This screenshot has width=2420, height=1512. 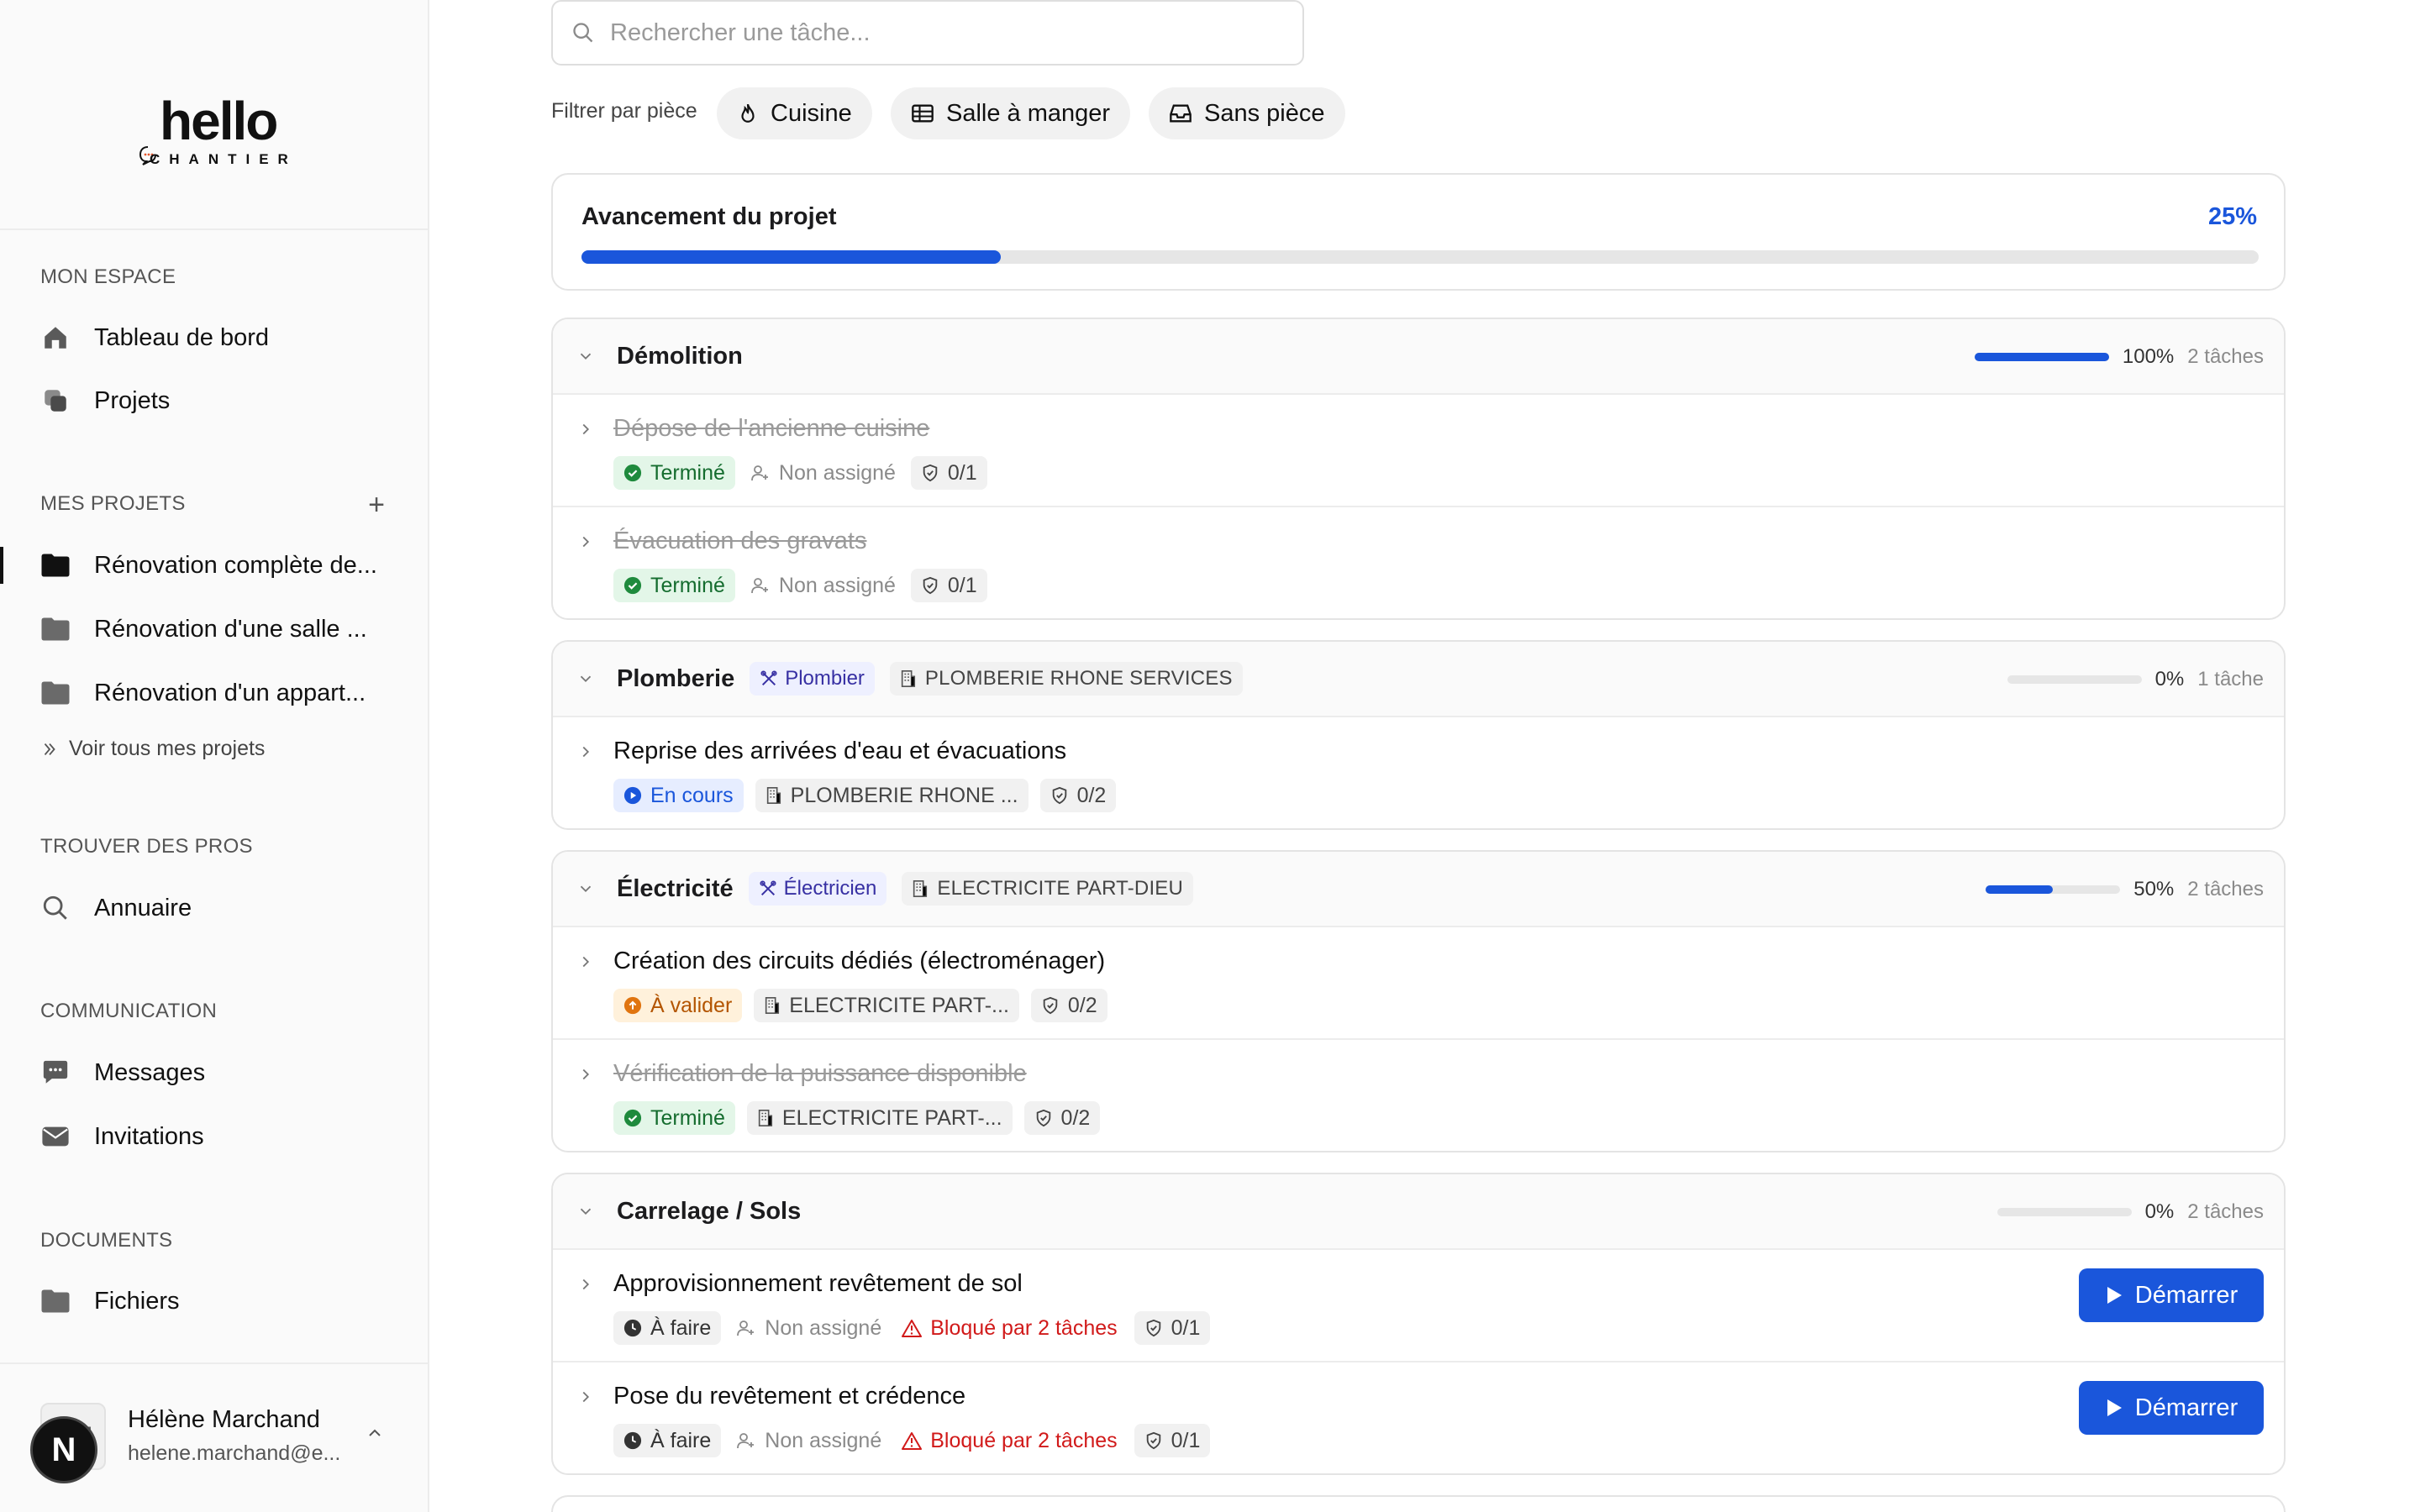 What do you see at coordinates (181, 337) in the screenshot?
I see `sidebar-item-label: Tableau de bord` at bounding box center [181, 337].